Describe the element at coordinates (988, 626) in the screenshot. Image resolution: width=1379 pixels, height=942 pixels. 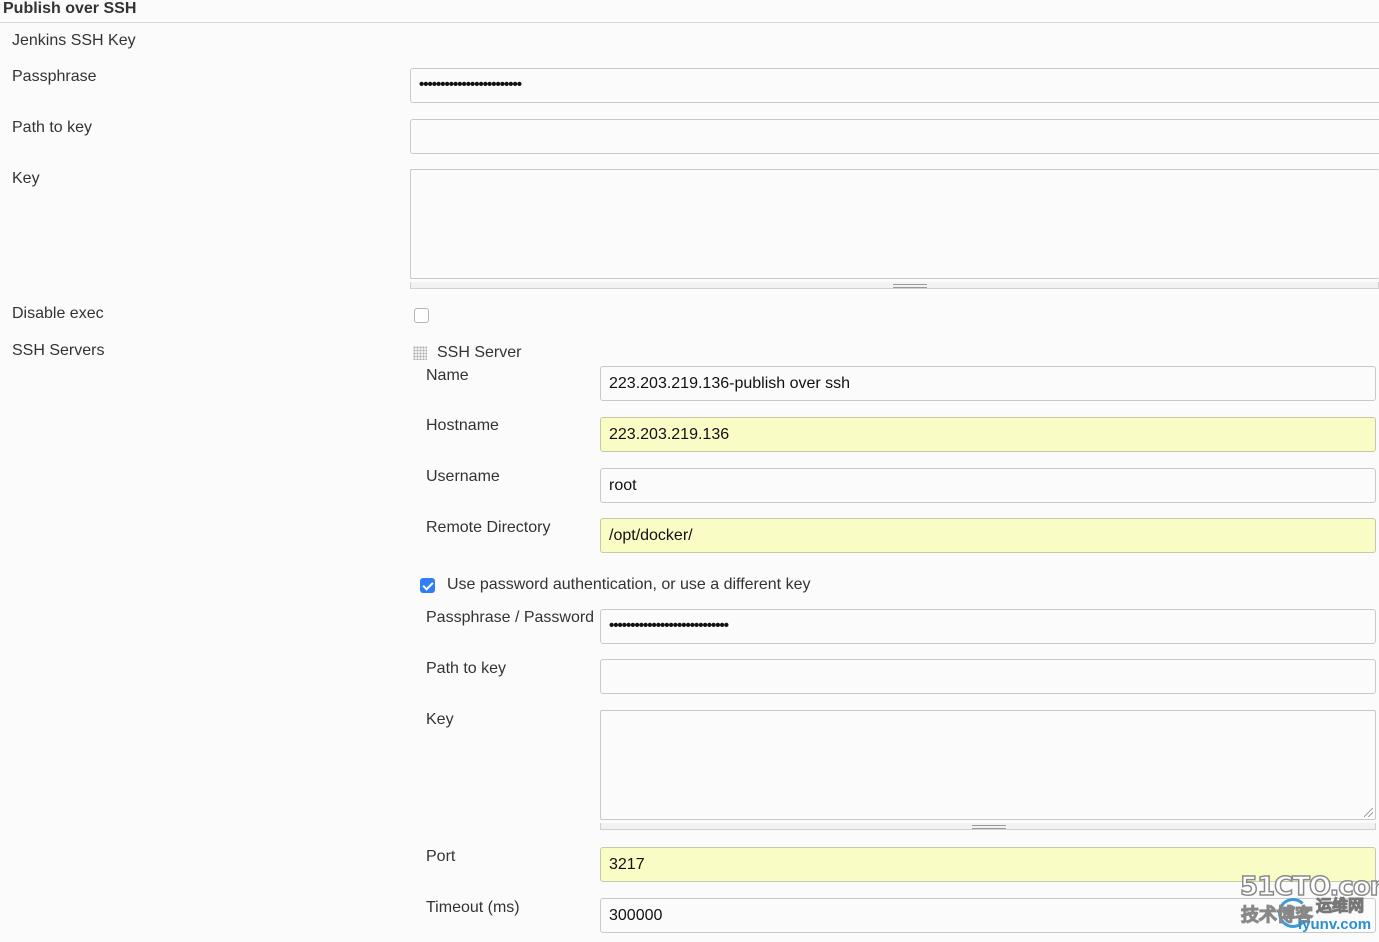
I see `passphrase-password-input: ••••••••••••••••••••••••••••` at that location.